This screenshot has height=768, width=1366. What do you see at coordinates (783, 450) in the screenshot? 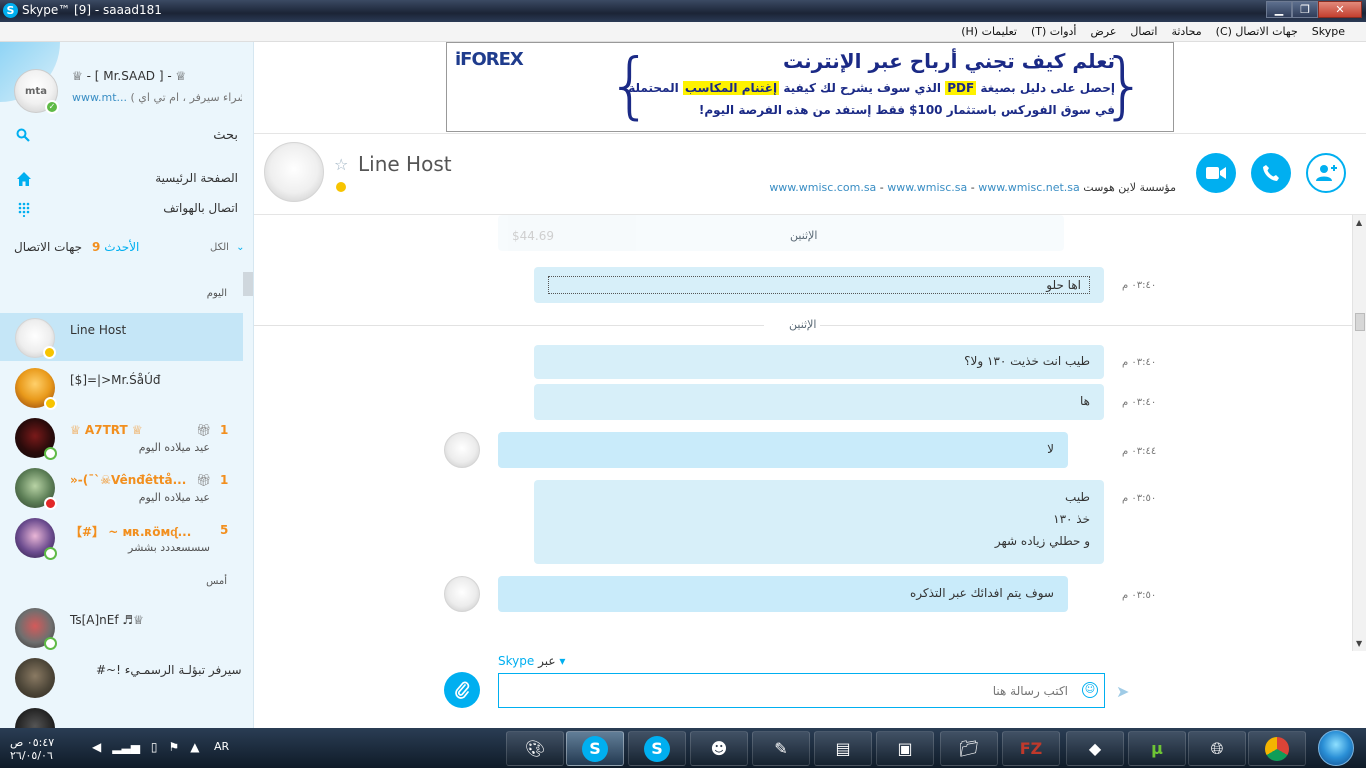
I see `message-bubble: لا` at bounding box center [783, 450].